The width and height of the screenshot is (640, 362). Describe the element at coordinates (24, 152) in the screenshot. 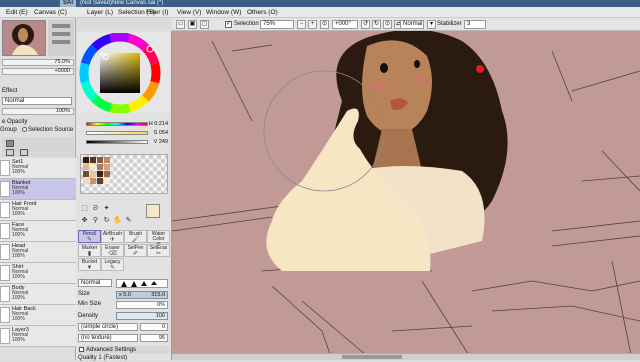

I see `delete-layer-icon` at that location.